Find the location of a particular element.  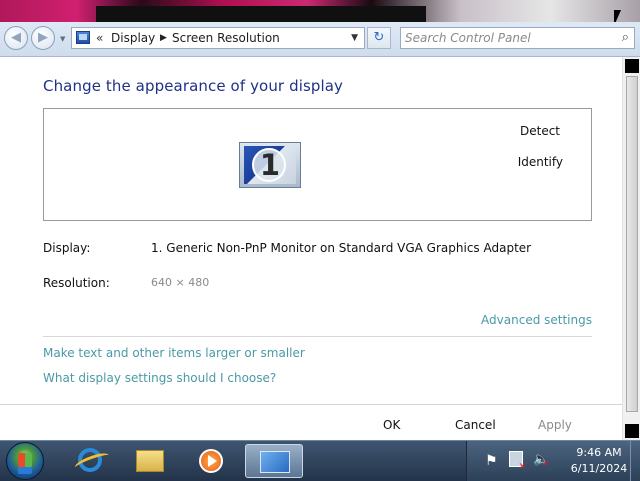

internet-explorer-icon is located at coordinates (90, 460).